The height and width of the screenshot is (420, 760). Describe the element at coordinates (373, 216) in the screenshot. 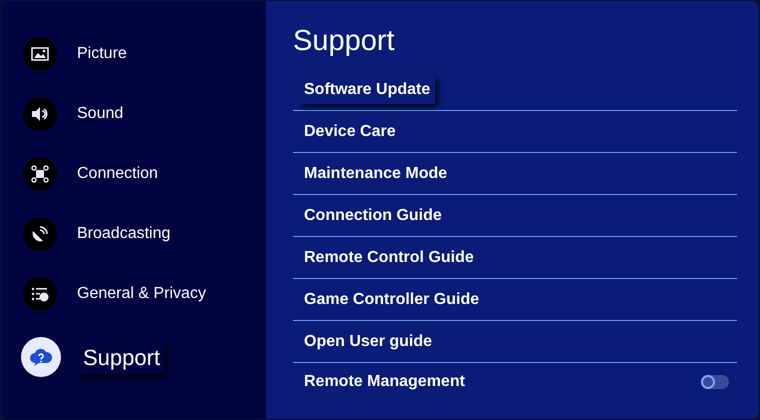

I see `menu-item: Connection Guide` at that location.